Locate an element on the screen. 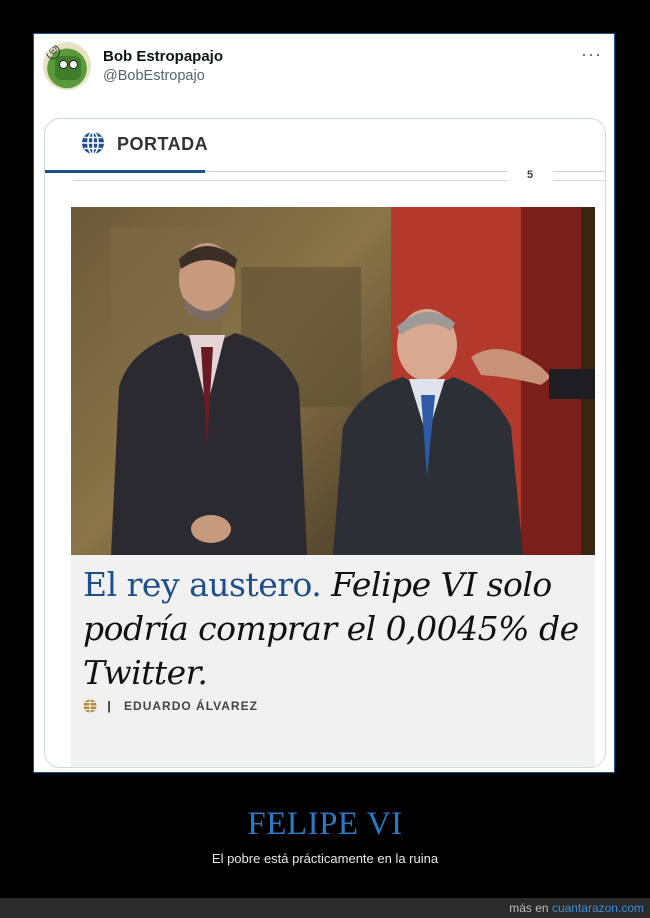 The height and width of the screenshot is (918, 650). avatar-face is located at coordinates (68, 68).